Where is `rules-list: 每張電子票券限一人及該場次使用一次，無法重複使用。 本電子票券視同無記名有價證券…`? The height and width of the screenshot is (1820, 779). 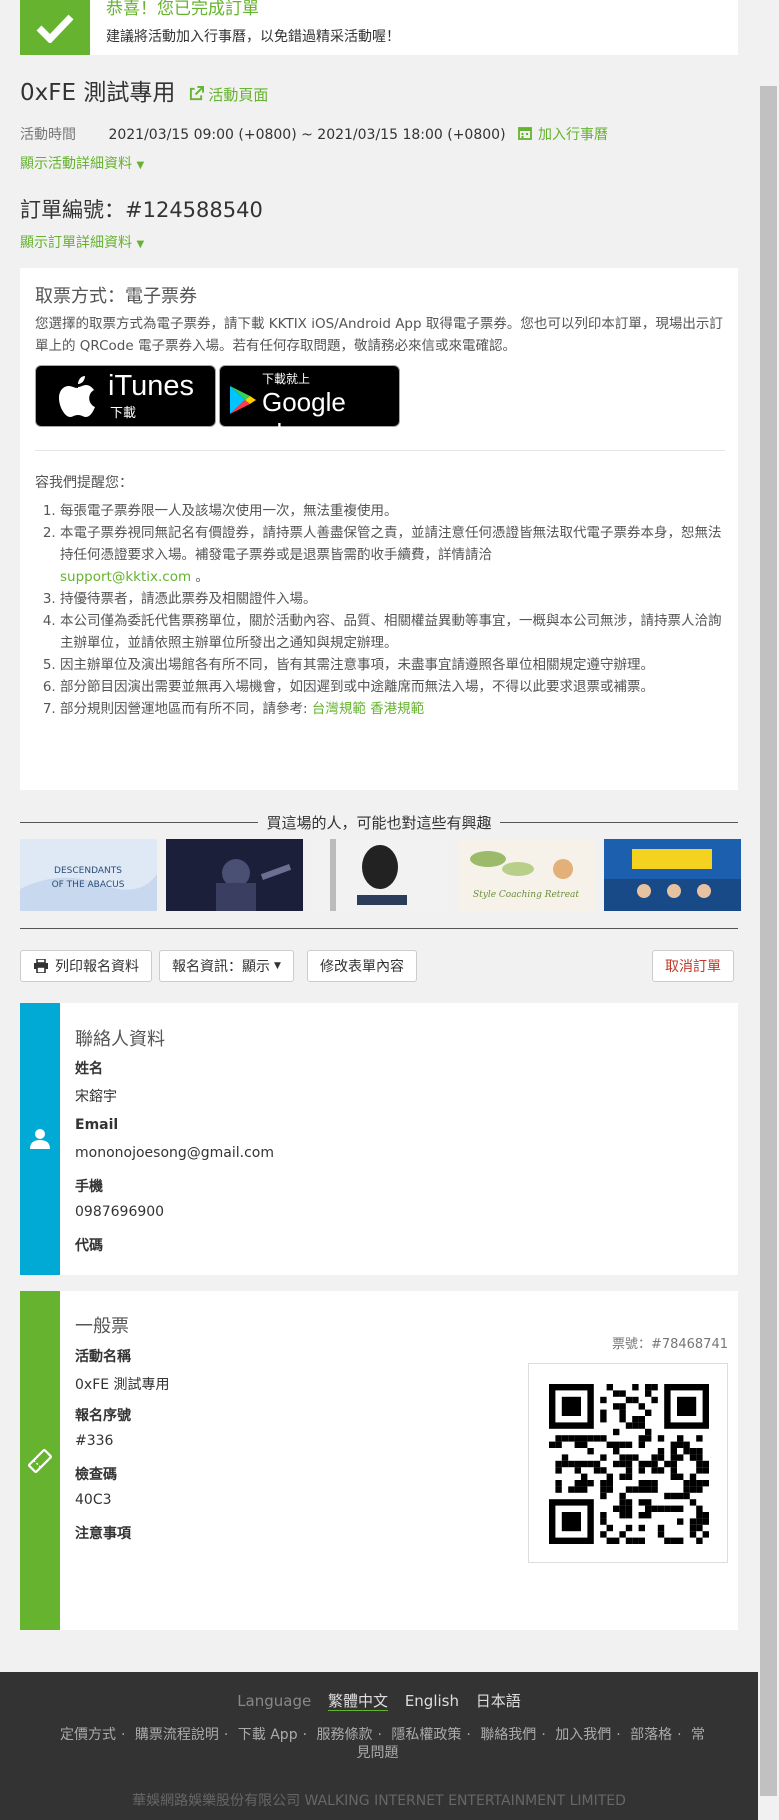 rules-list: 每張電子票券限一人及該場次使用一次，無法重複使用。 本電子票券視同無記名有價證券… is located at coordinates (395, 610).